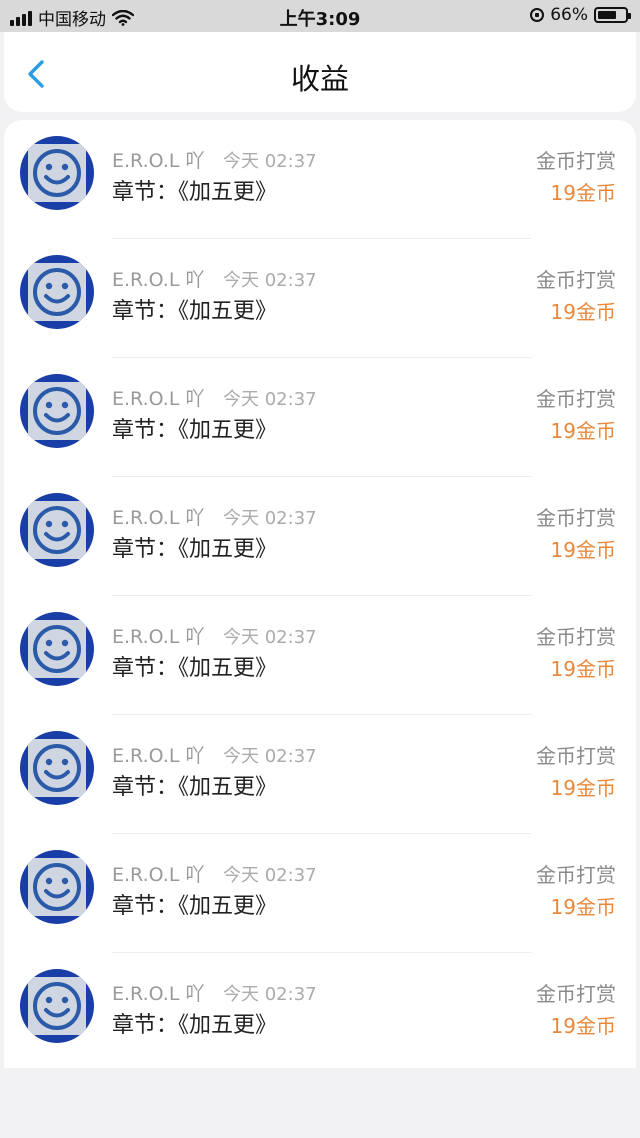 This screenshot has height=1138, width=640. I want to click on battery-percent: 66%, so click(569, 15).